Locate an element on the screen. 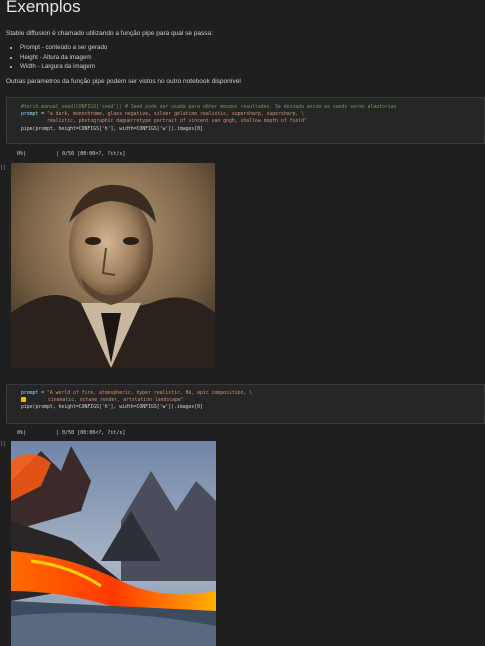 This screenshot has width=485, height=646. bullet-width: Width - Largura da imagem is located at coordinates (63, 67).